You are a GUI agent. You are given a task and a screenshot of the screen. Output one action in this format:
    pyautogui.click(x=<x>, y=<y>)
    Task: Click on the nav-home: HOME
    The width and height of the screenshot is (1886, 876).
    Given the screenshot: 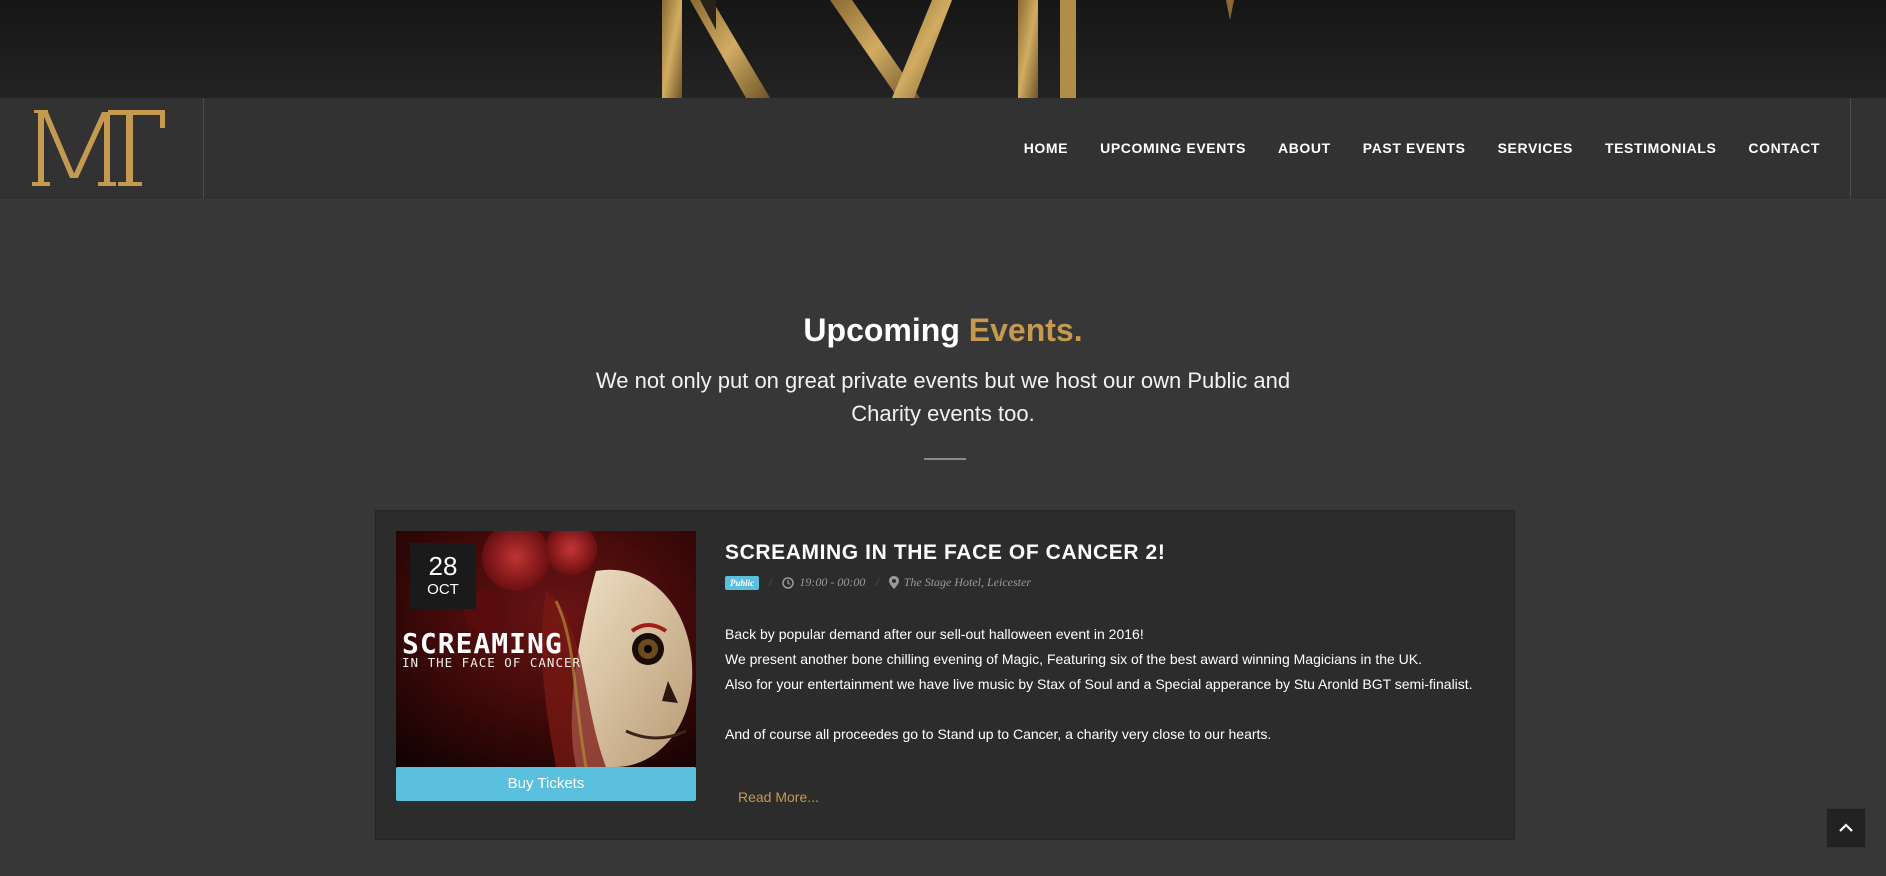 What is the action you would take?
    pyautogui.click(x=1046, y=148)
    